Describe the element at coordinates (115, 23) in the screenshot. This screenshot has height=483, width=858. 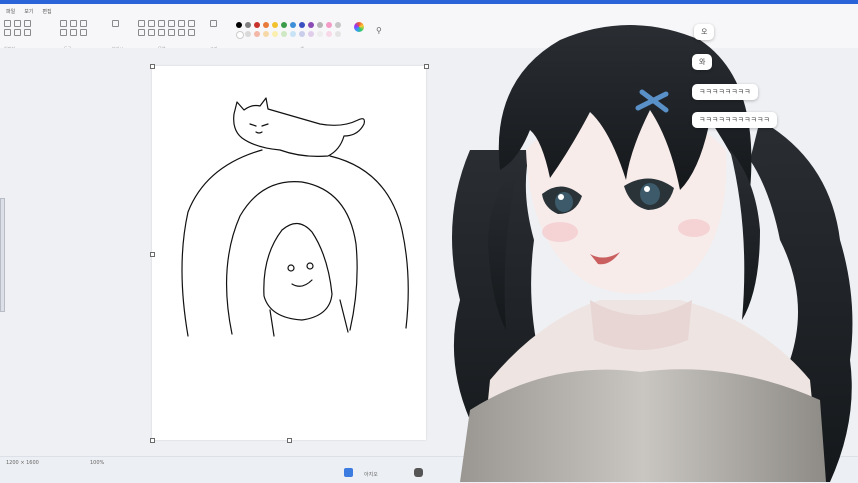
I see `brush-icon` at that location.